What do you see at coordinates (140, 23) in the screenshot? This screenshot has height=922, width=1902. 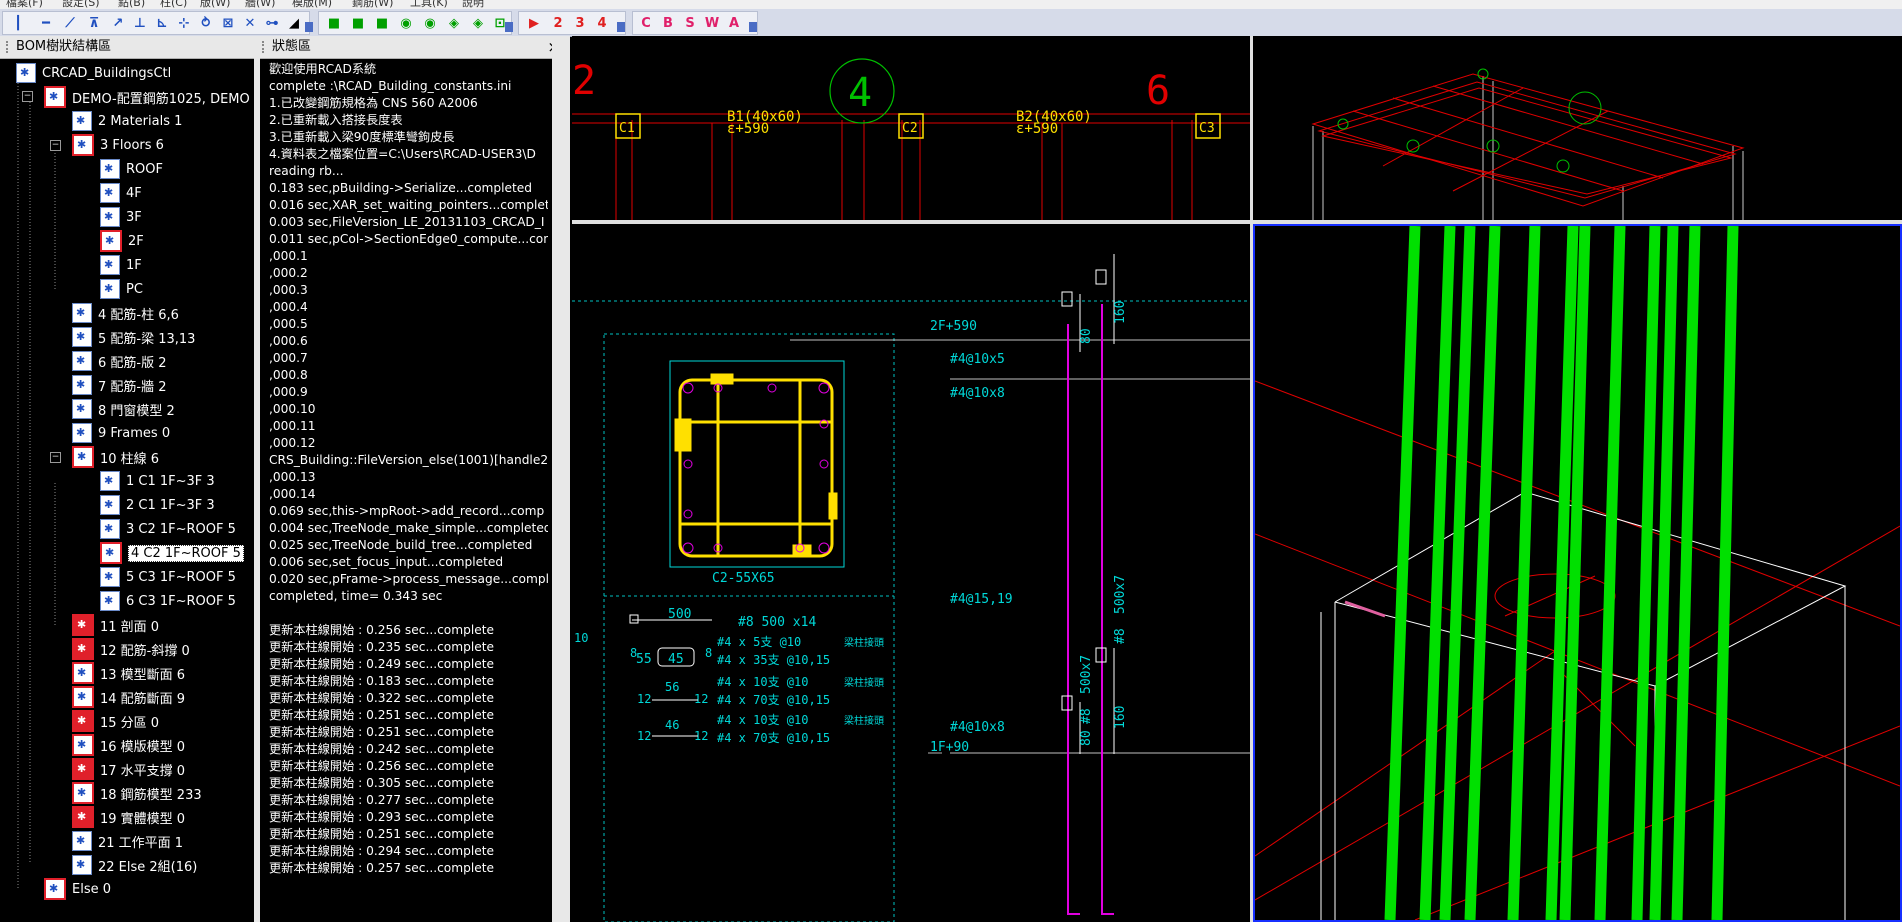 I see `trim-icon: ⊥` at bounding box center [140, 23].